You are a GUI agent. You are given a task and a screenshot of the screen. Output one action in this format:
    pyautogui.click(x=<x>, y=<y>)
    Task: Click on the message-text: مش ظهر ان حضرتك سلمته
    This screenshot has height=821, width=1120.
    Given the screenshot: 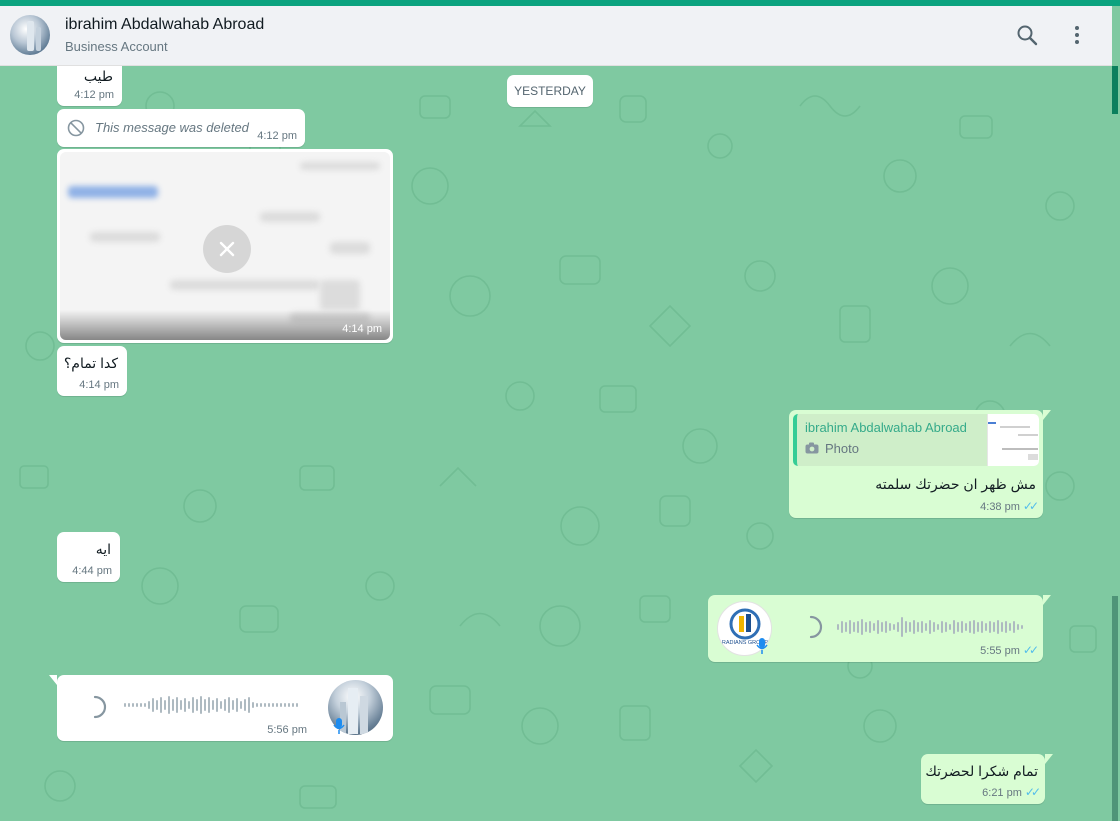 What is the action you would take?
    pyautogui.click(x=955, y=484)
    